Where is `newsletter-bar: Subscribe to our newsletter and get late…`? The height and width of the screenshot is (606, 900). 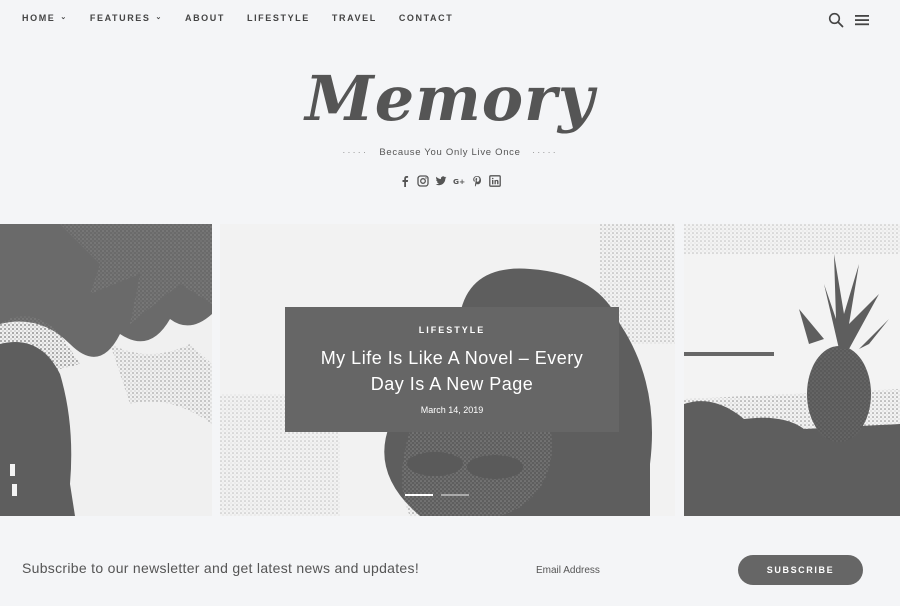
newsletter-bar: Subscribe to our newsletter and get late… is located at coordinates (450, 570).